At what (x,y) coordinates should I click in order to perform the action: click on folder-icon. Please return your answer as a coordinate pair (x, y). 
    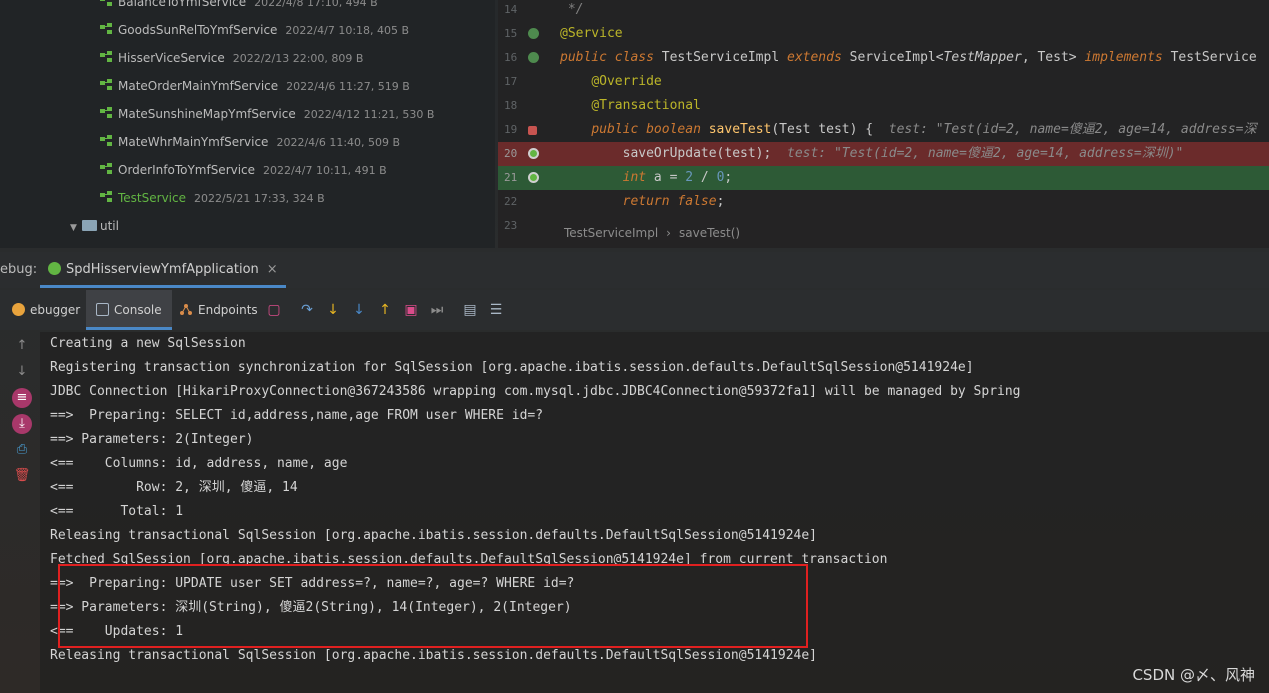
    Looking at the image, I should click on (89, 225).